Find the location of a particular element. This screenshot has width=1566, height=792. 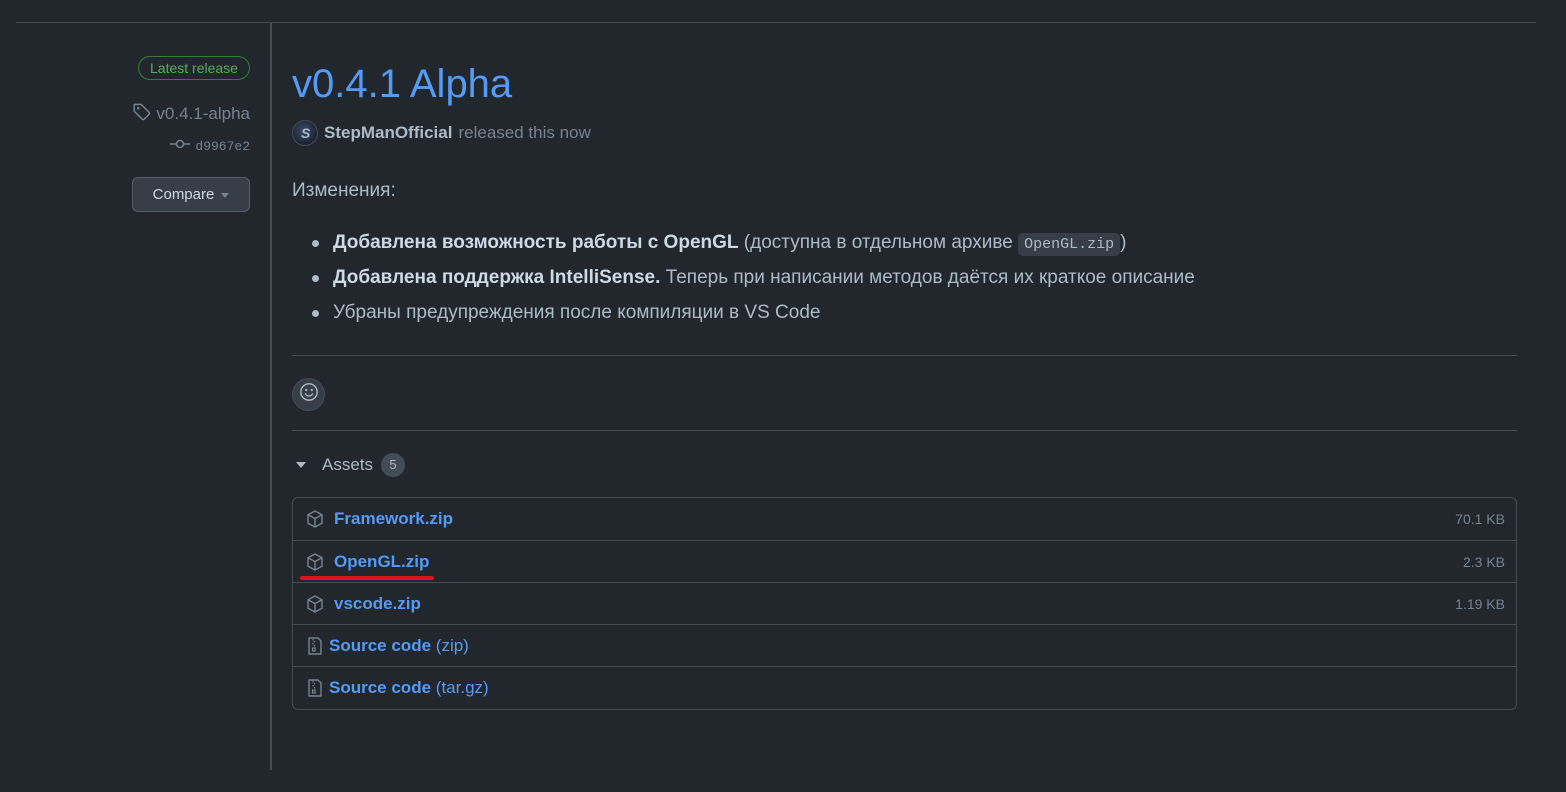

change-bold: Добавлена поддержка IntelliSense. is located at coordinates (497, 277).